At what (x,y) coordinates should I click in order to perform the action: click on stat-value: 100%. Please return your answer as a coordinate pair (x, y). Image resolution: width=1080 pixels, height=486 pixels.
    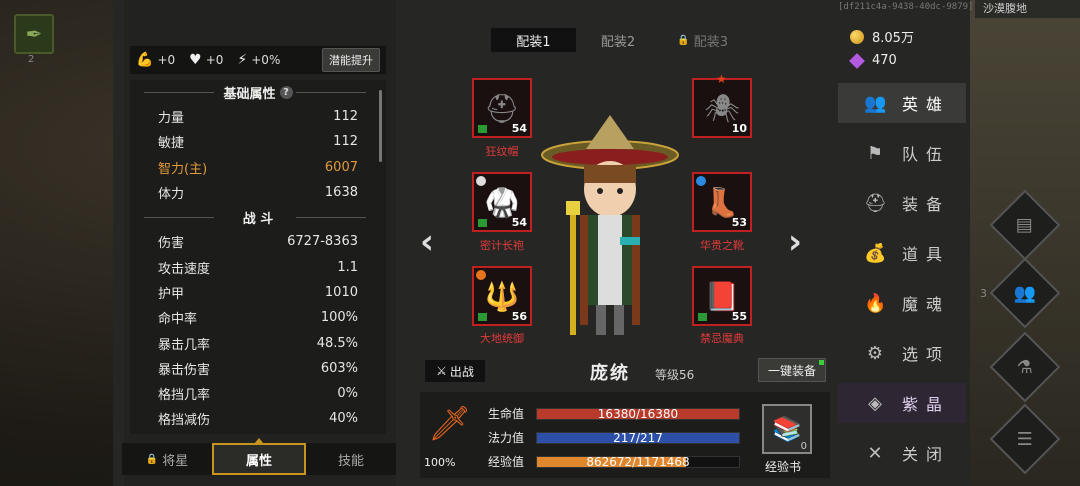
    Looking at the image, I should click on (339, 318).